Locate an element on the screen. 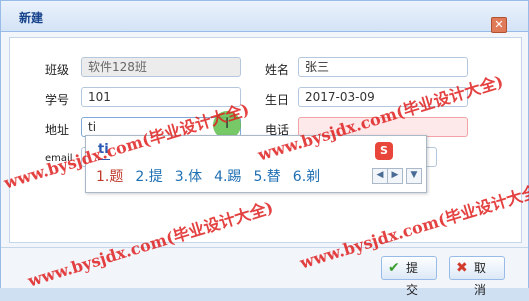  name-label: 姓名 is located at coordinates (277, 70).